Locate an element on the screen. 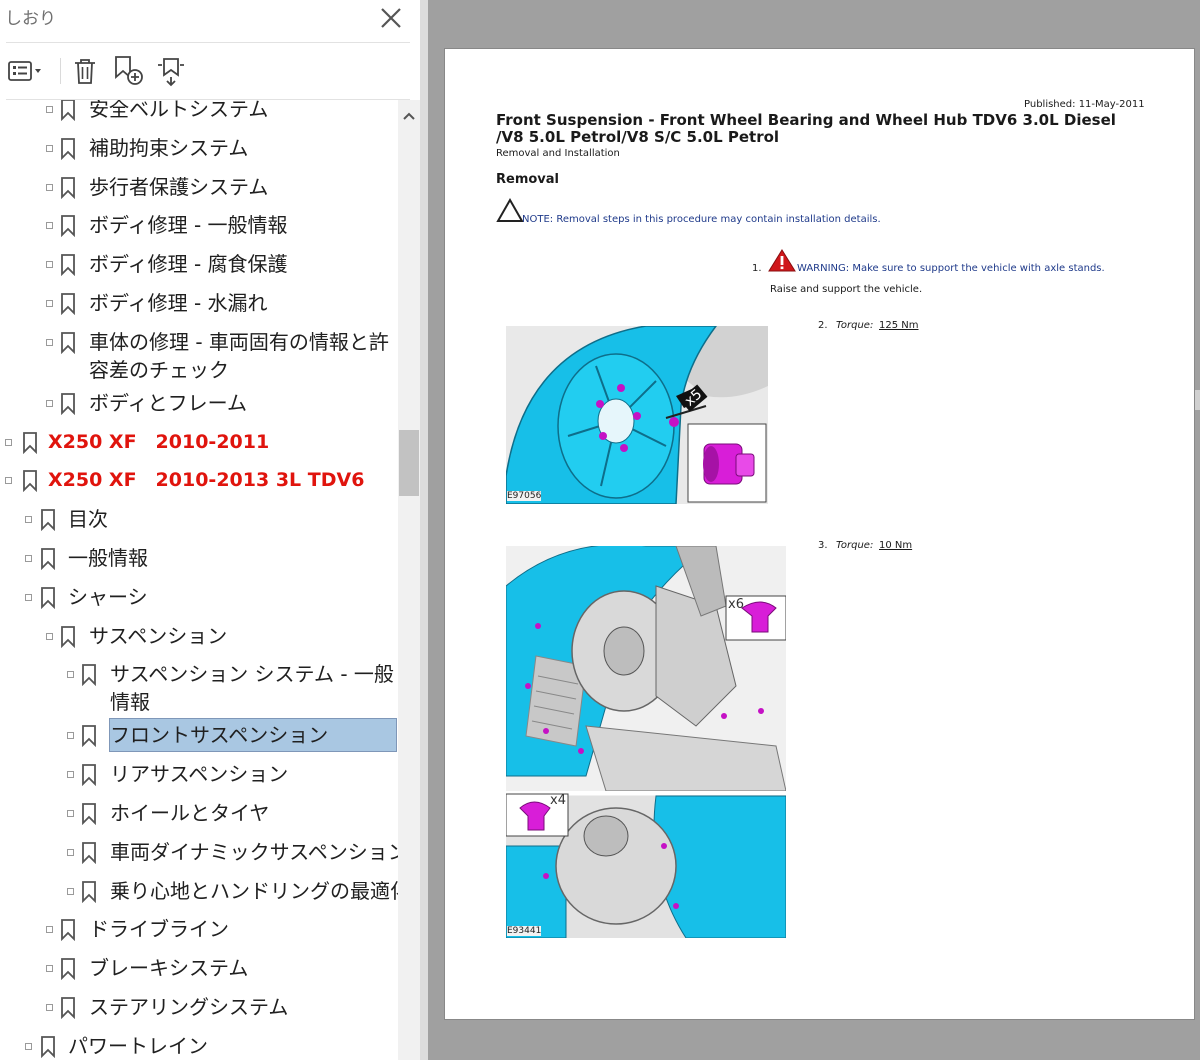  toolbar-divider is located at coordinates (60, 71).